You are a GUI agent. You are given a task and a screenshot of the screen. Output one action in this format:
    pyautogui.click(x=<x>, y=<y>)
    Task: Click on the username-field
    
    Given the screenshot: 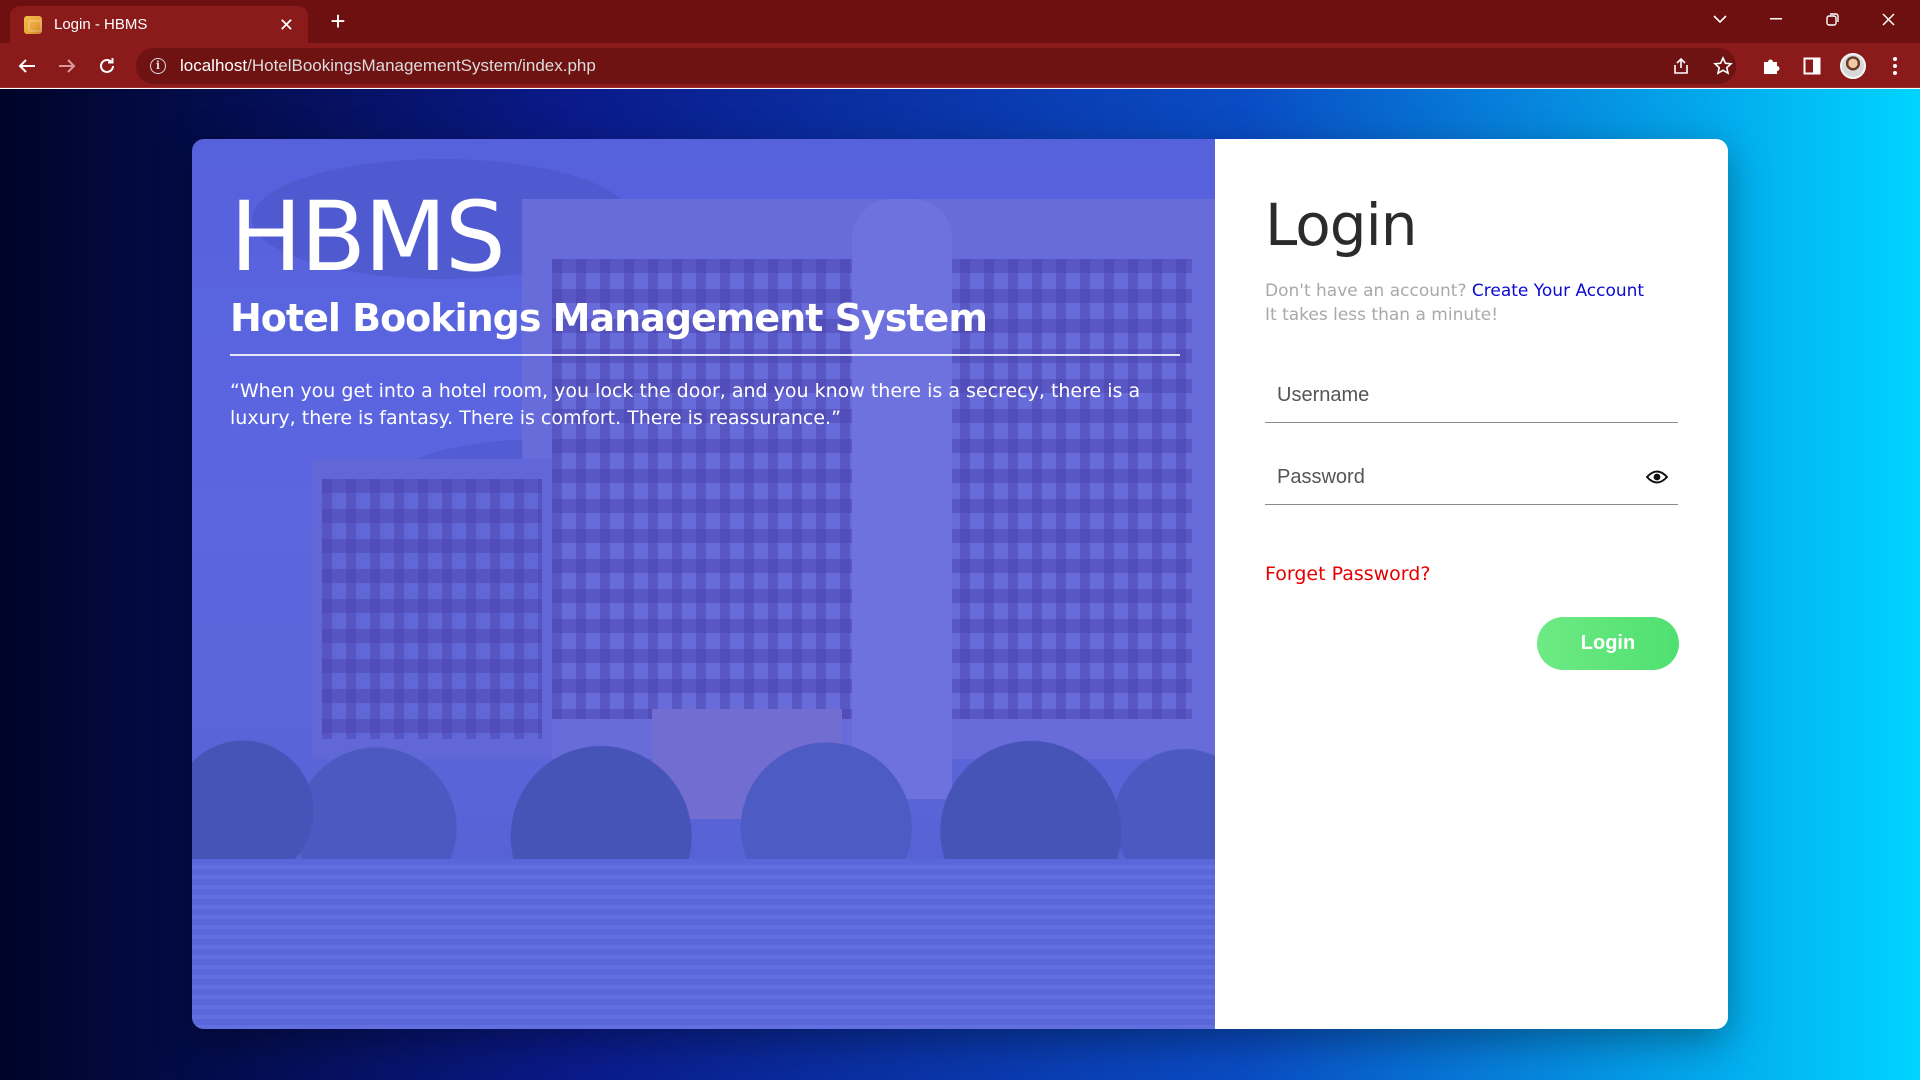 What is the action you would take?
    pyautogui.click(x=1471, y=396)
    